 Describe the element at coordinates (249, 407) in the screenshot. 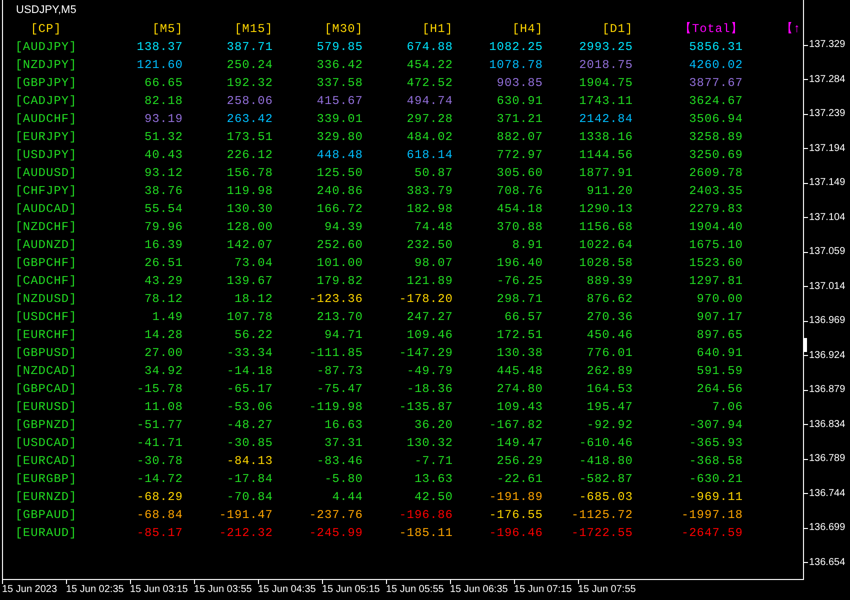

I see `value-cell-text: -53.06` at that location.